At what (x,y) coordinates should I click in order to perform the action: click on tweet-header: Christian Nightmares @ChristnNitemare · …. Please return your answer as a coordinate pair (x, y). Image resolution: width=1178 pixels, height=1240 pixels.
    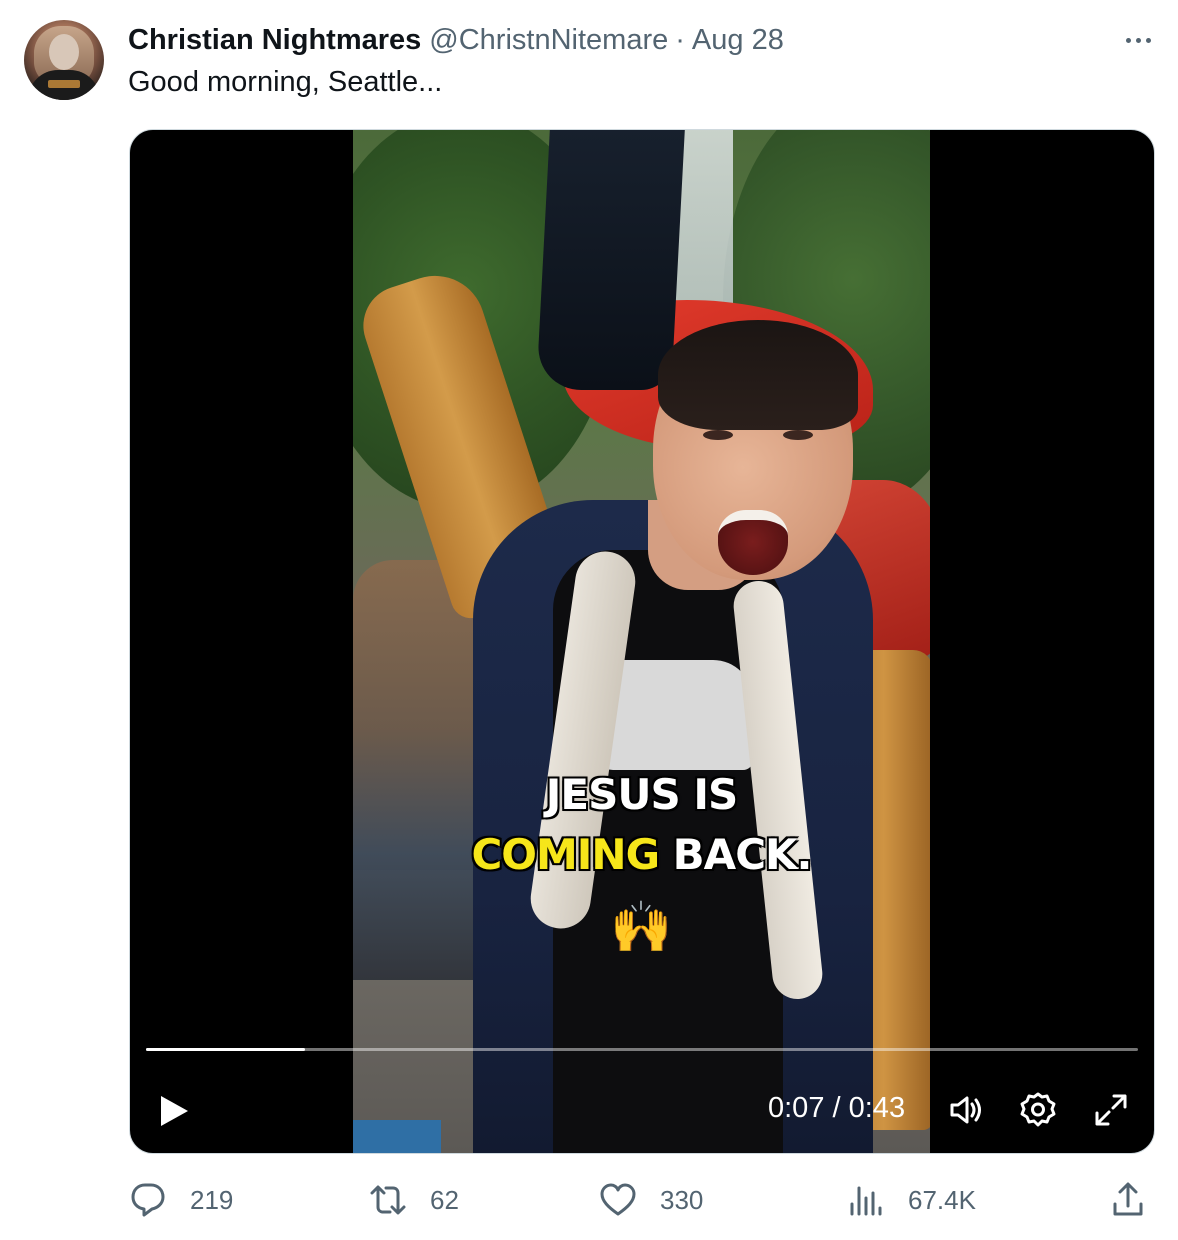
    Looking at the image, I should click on (456, 41).